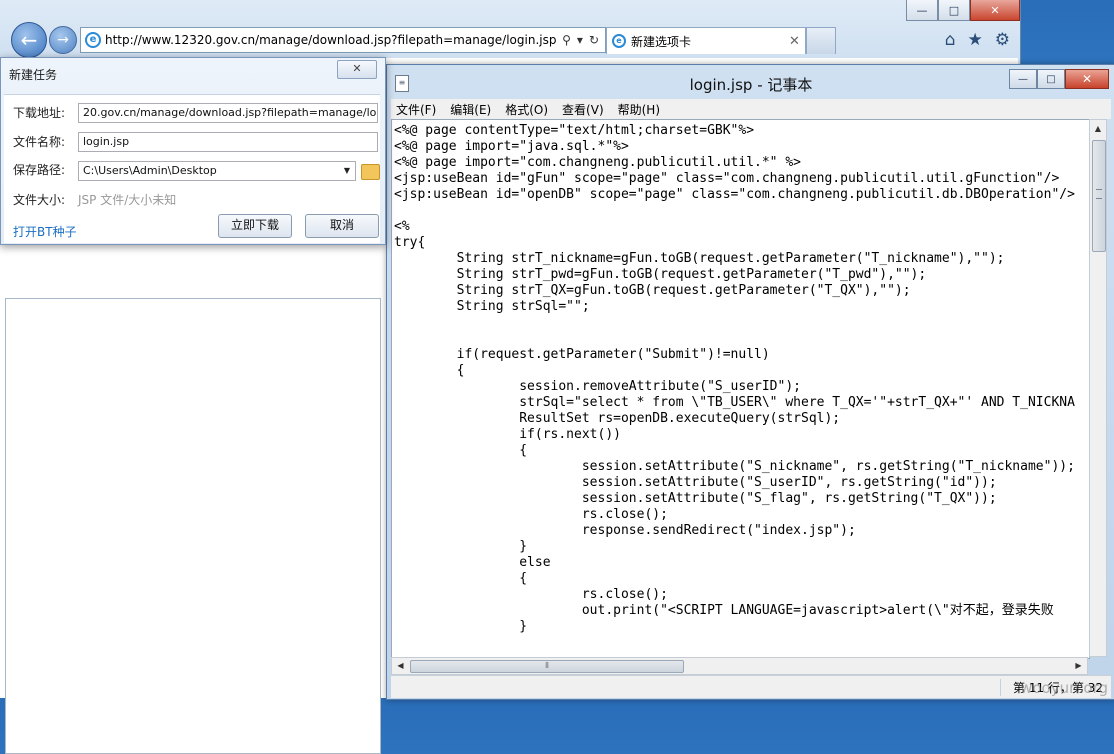 This screenshot has height=754, width=1114. I want to click on tab-label: 新建选项卡, so click(661, 41).